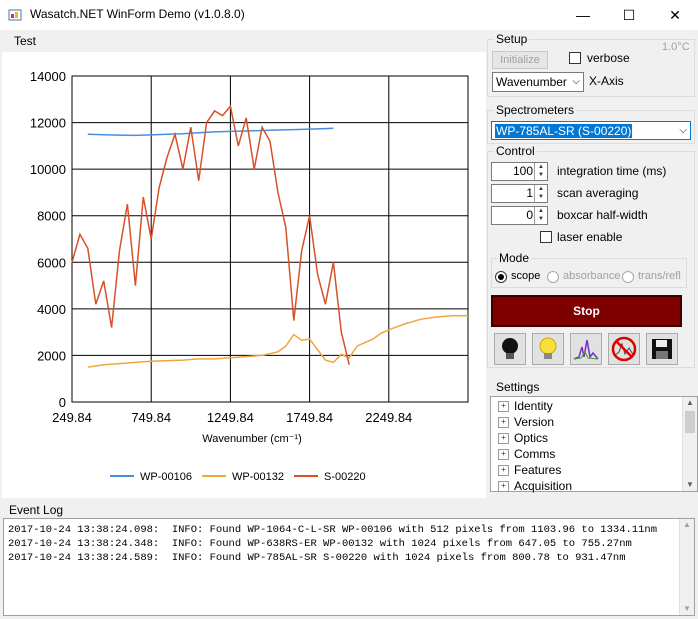 The height and width of the screenshot is (619, 698). Describe the element at coordinates (25, 41) in the screenshot. I see `tab-test: Test` at that location.